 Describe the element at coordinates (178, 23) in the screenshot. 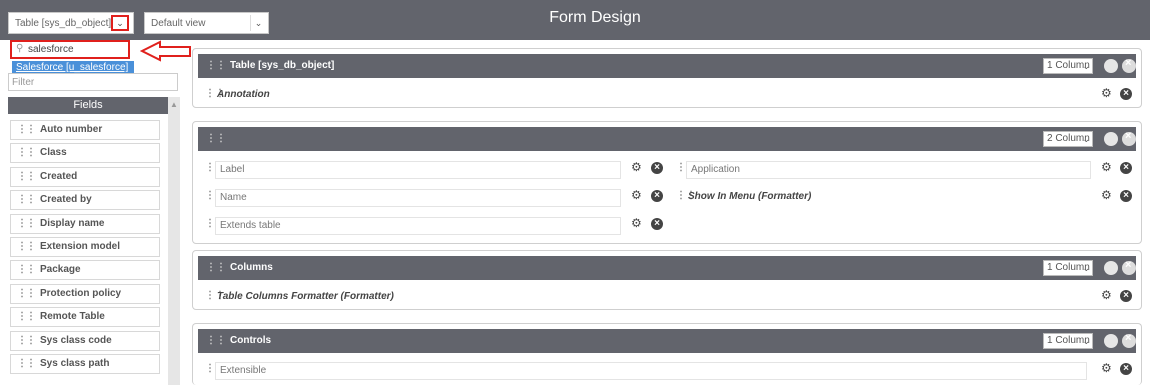

I see `view-select-value: Default view` at that location.